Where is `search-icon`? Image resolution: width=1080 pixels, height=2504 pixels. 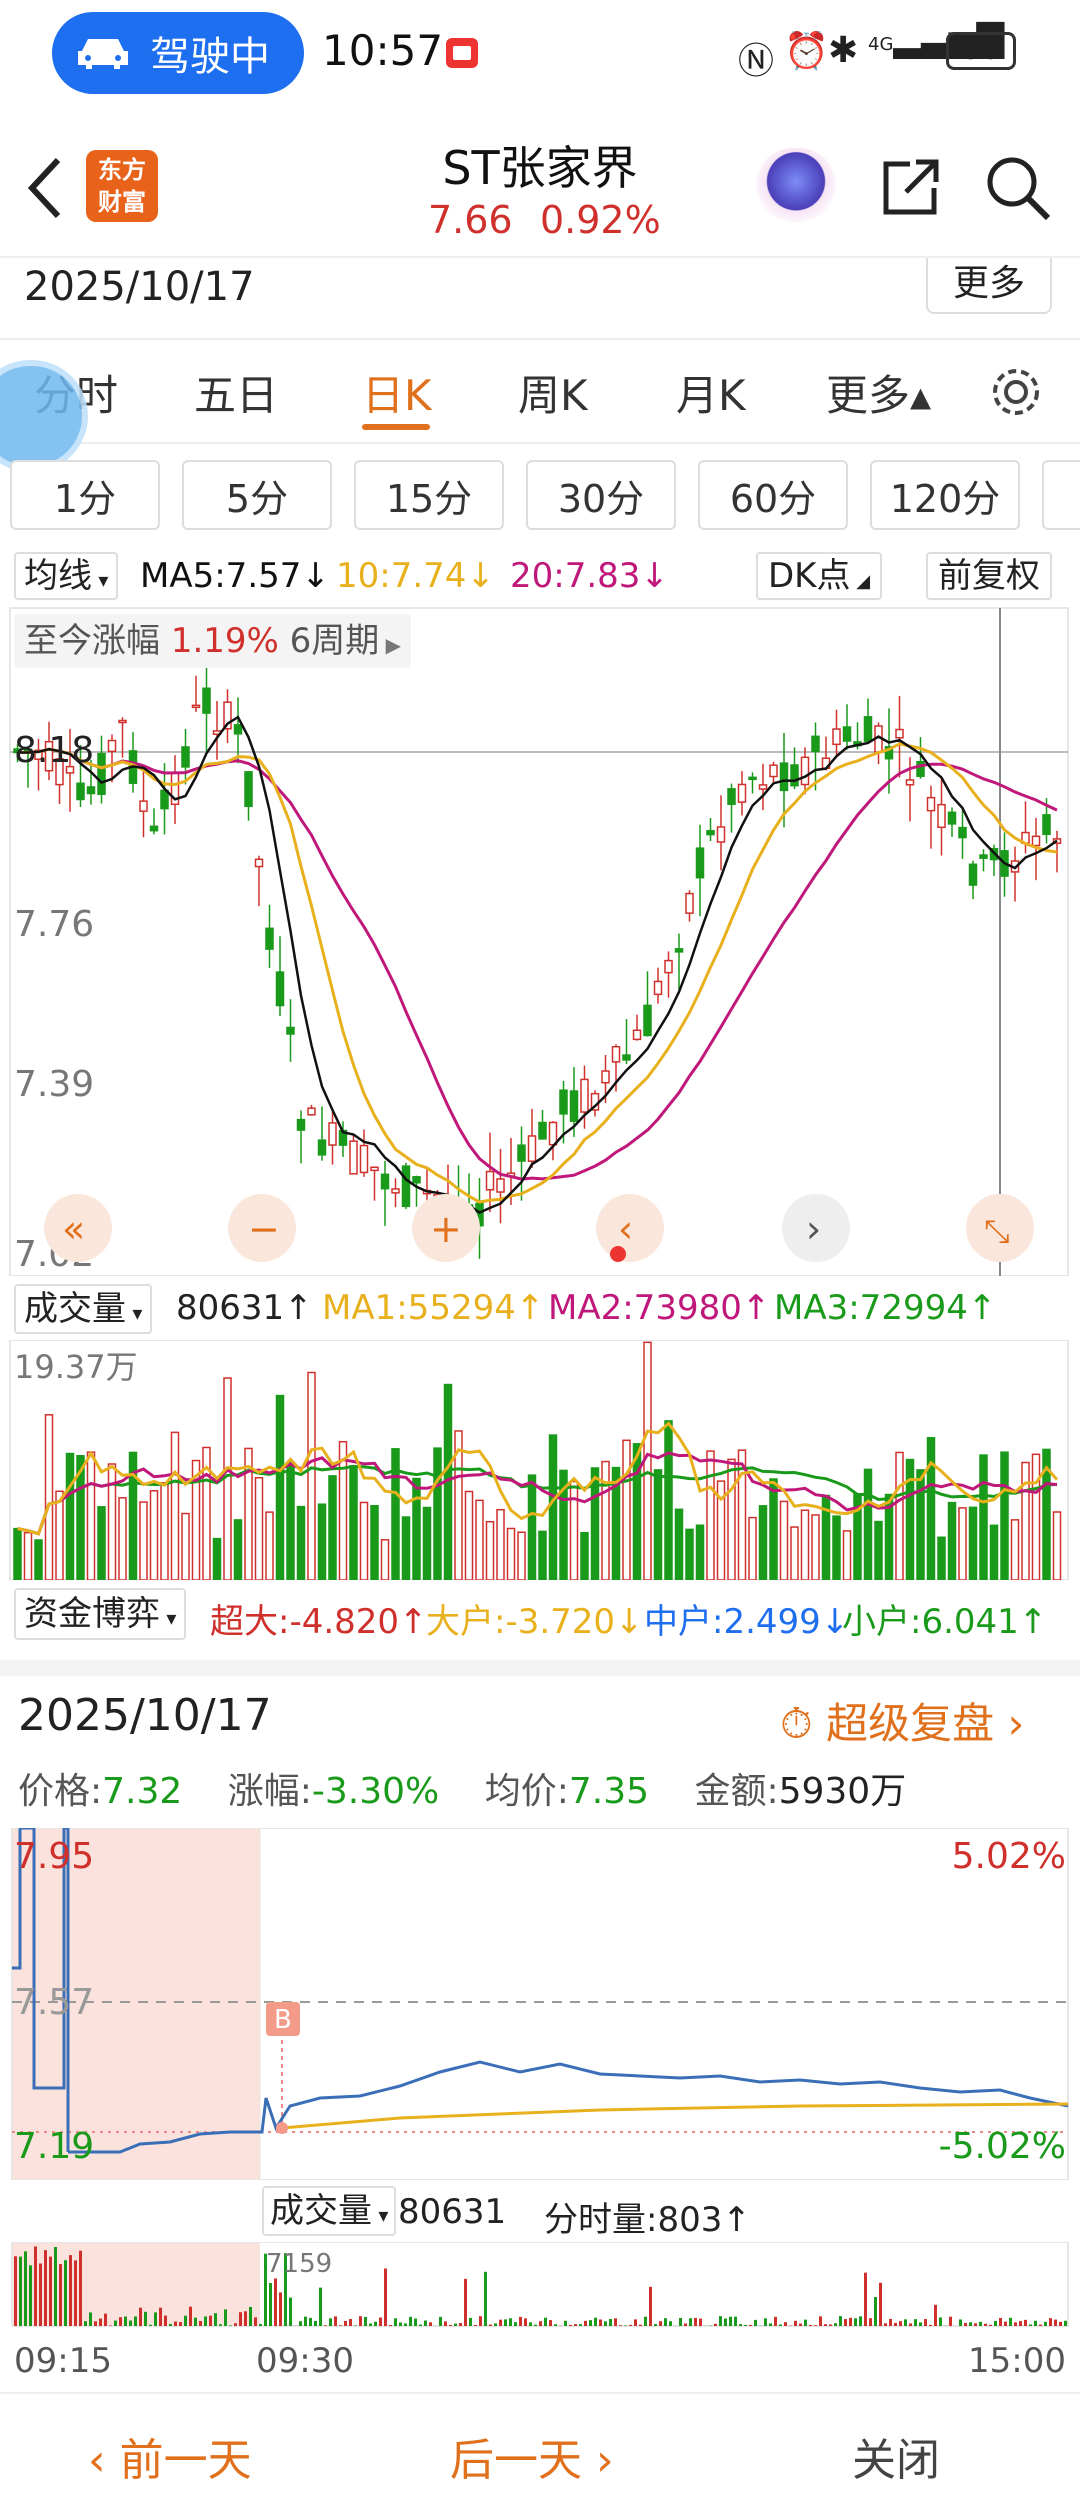 search-icon is located at coordinates (1019, 189).